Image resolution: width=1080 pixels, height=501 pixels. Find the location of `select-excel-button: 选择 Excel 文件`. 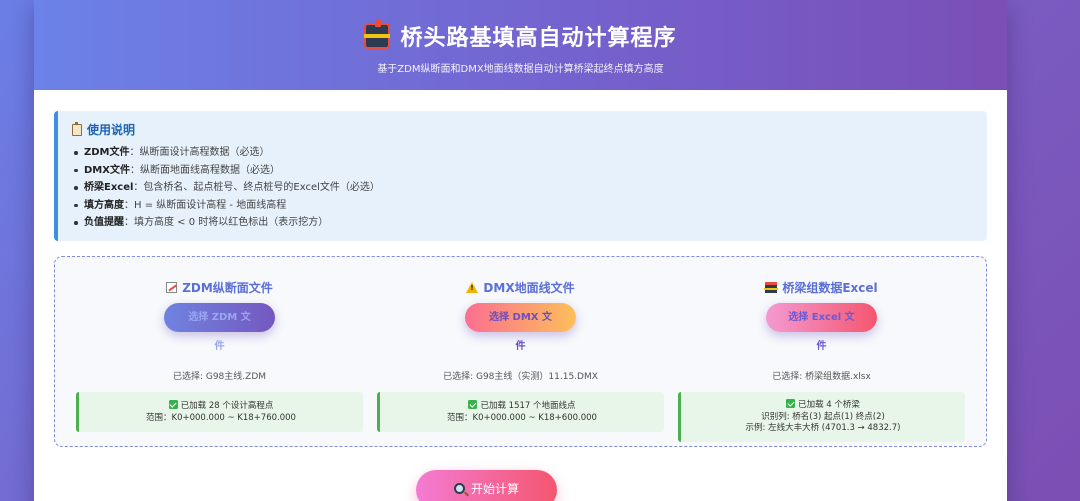

select-excel-button: 选择 Excel 文件 is located at coordinates (821, 327).